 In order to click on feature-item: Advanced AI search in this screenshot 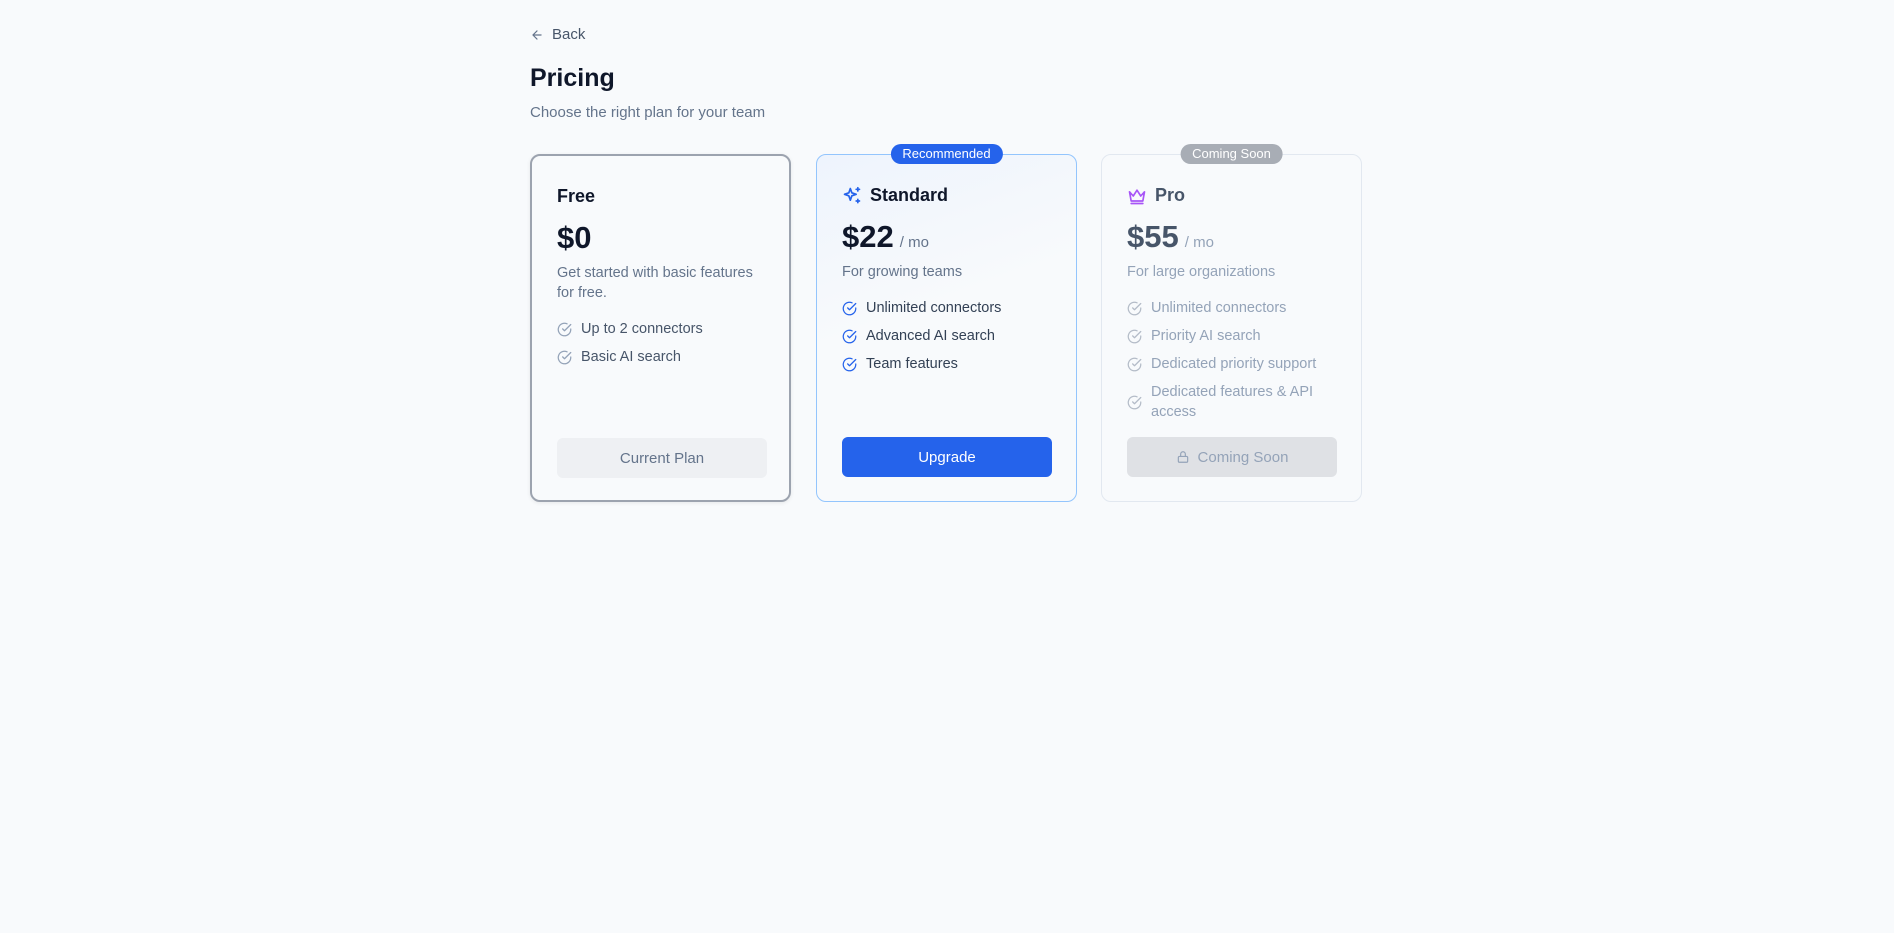, I will do `click(949, 336)`.